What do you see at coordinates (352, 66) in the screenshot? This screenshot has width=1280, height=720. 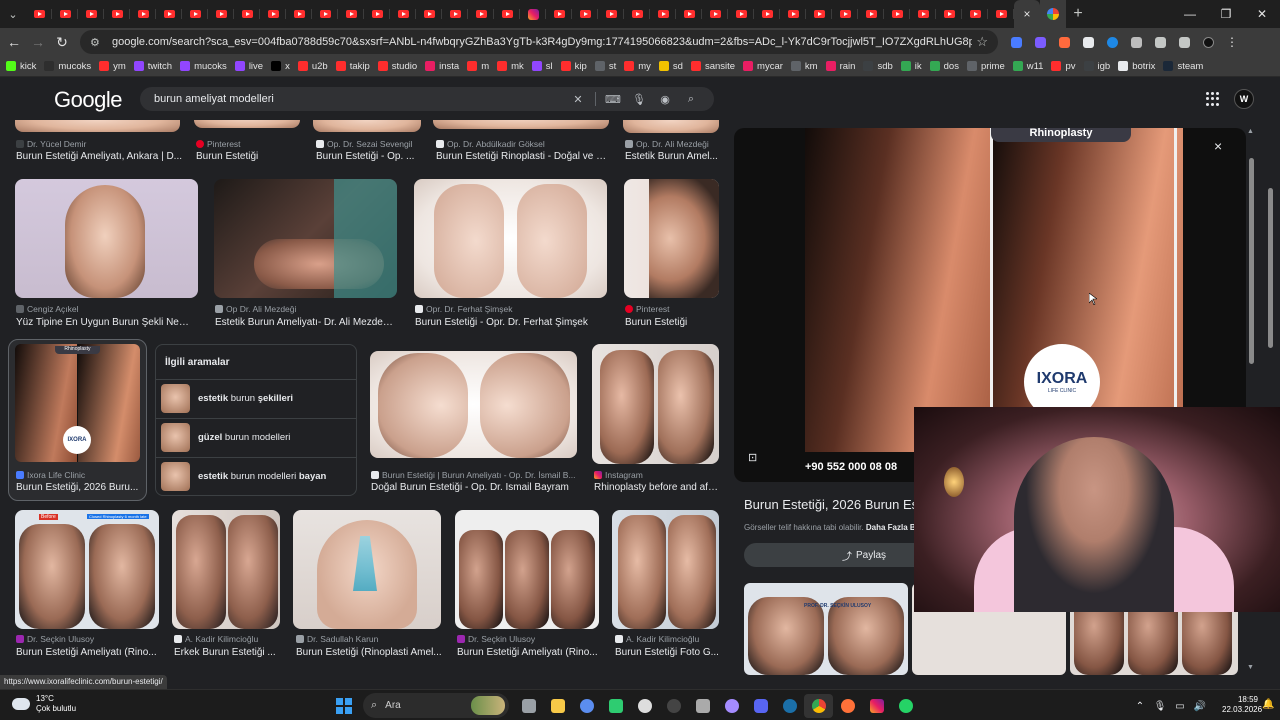 I see `bookmark-item: takip` at bounding box center [352, 66].